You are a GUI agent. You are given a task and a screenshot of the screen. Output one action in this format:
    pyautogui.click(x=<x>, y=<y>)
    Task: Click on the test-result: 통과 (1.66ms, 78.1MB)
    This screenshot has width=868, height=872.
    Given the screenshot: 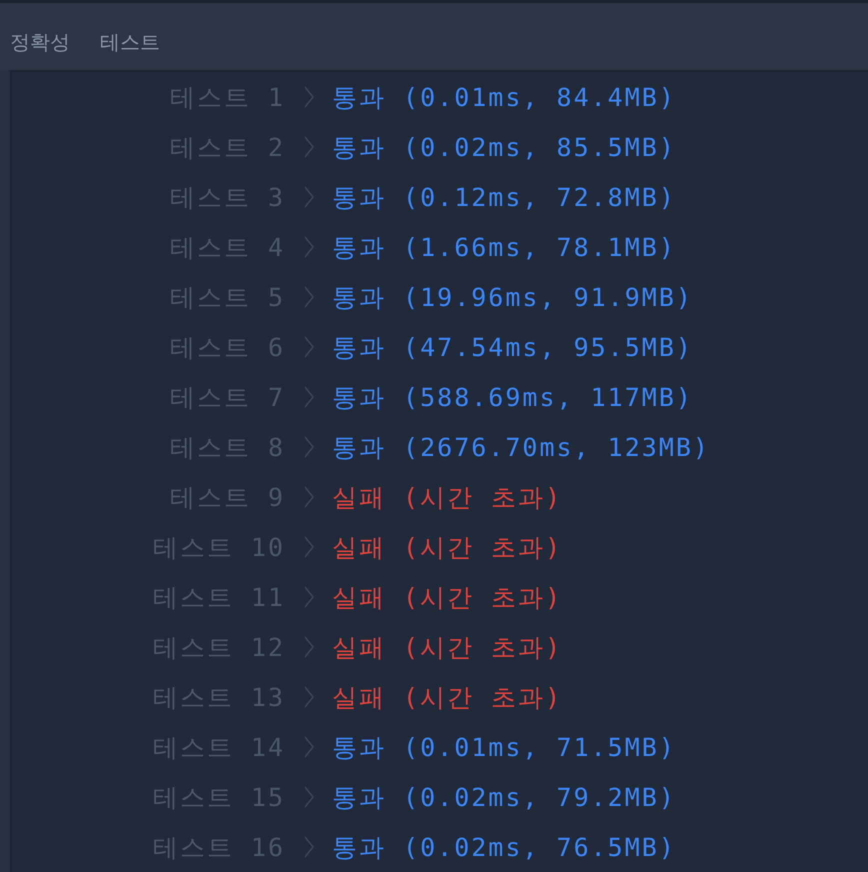 What is the action you would take?
    pyautogui.click(x=504, y=248)
    